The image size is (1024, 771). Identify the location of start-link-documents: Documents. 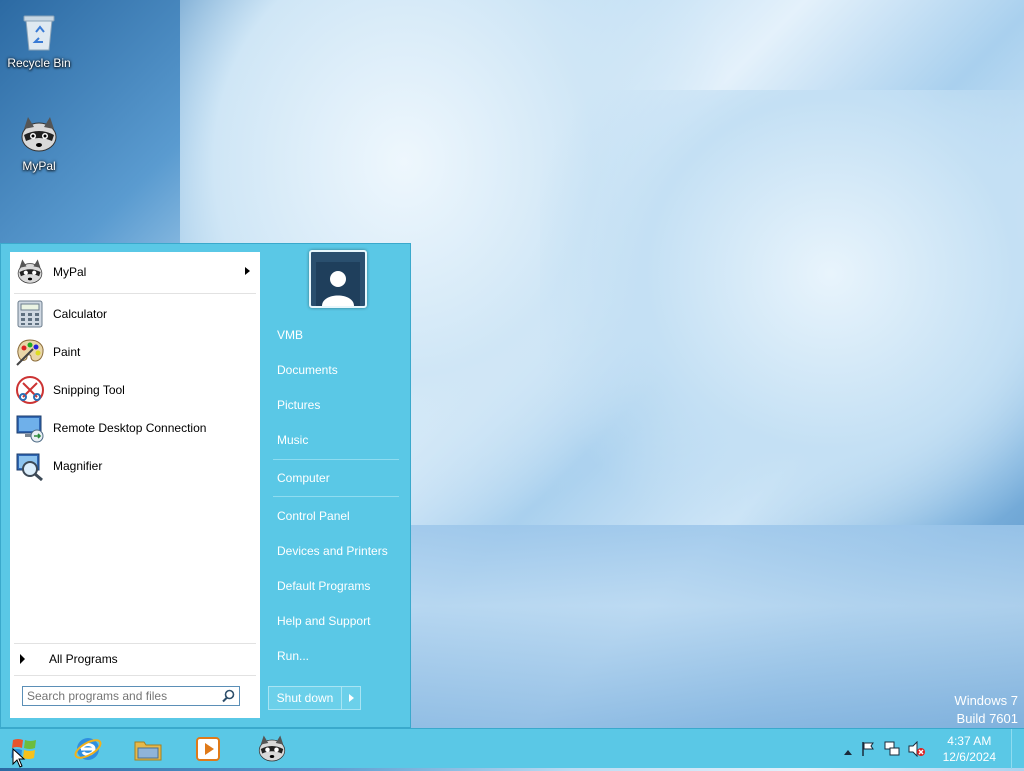
(307, 370).